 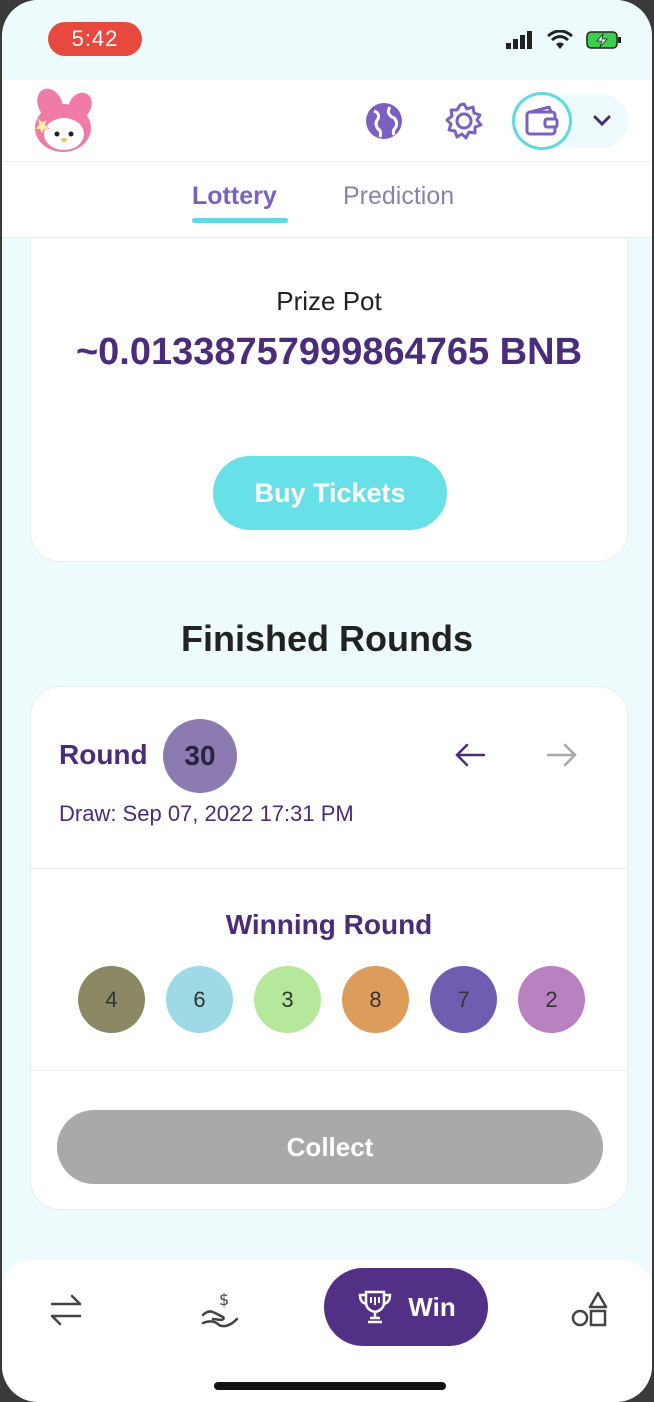 I want to click on win-nav-label: Win, so click(x=432, y=1306).